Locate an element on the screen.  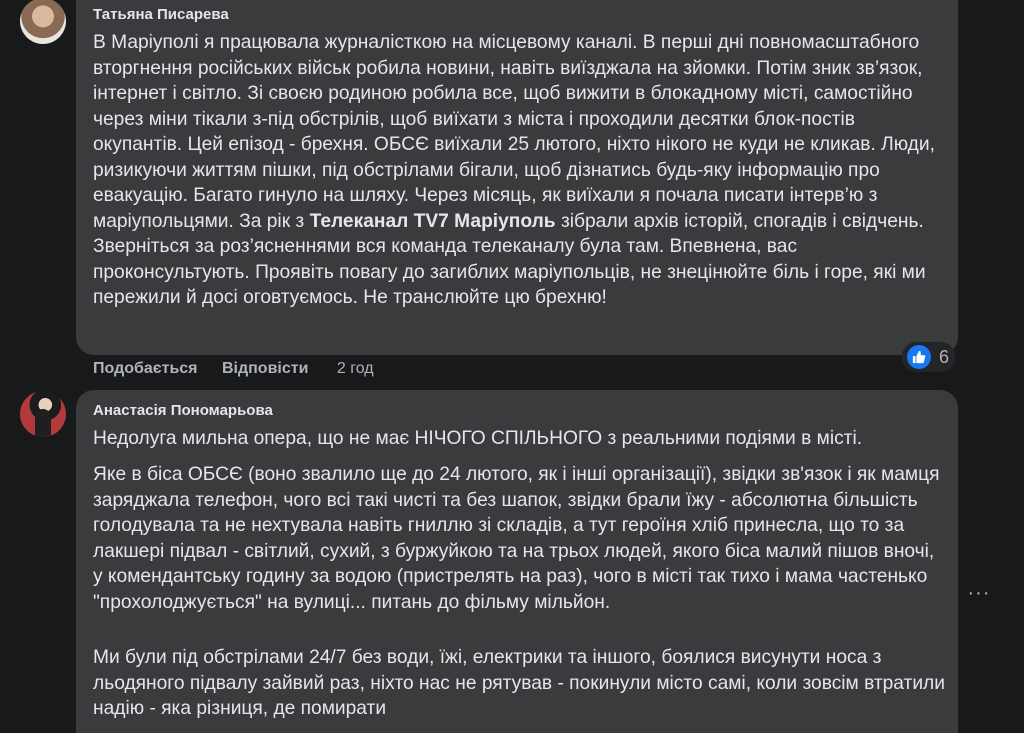
reaction-count: 6 is located at coordinates (944, 356).